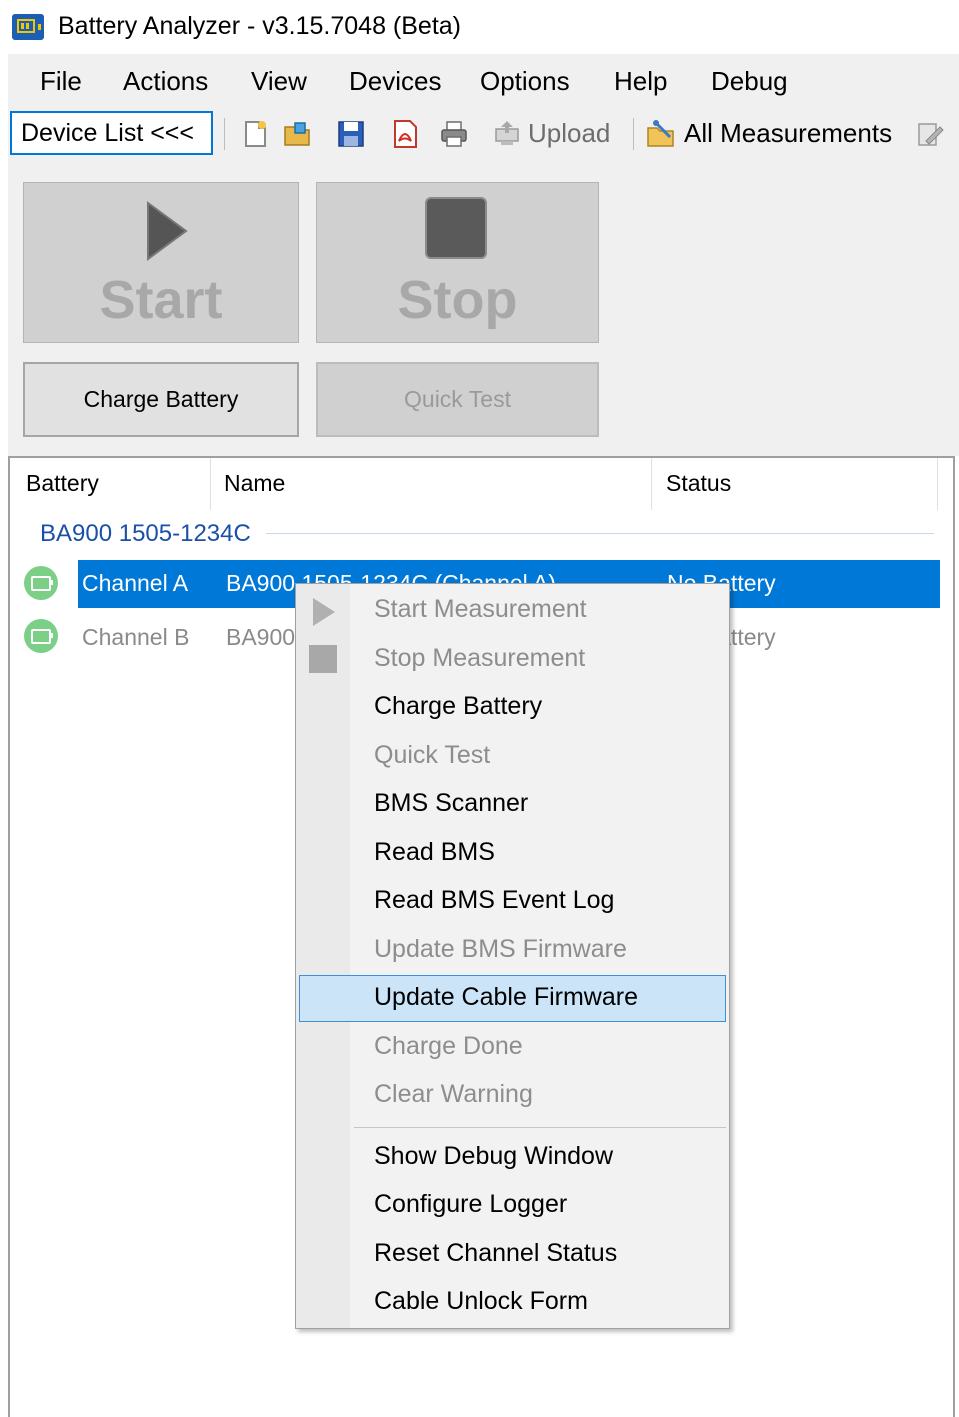 This screenshot has height=1417, width=959. I want to click on menu-options: Options, so click(525, 81).